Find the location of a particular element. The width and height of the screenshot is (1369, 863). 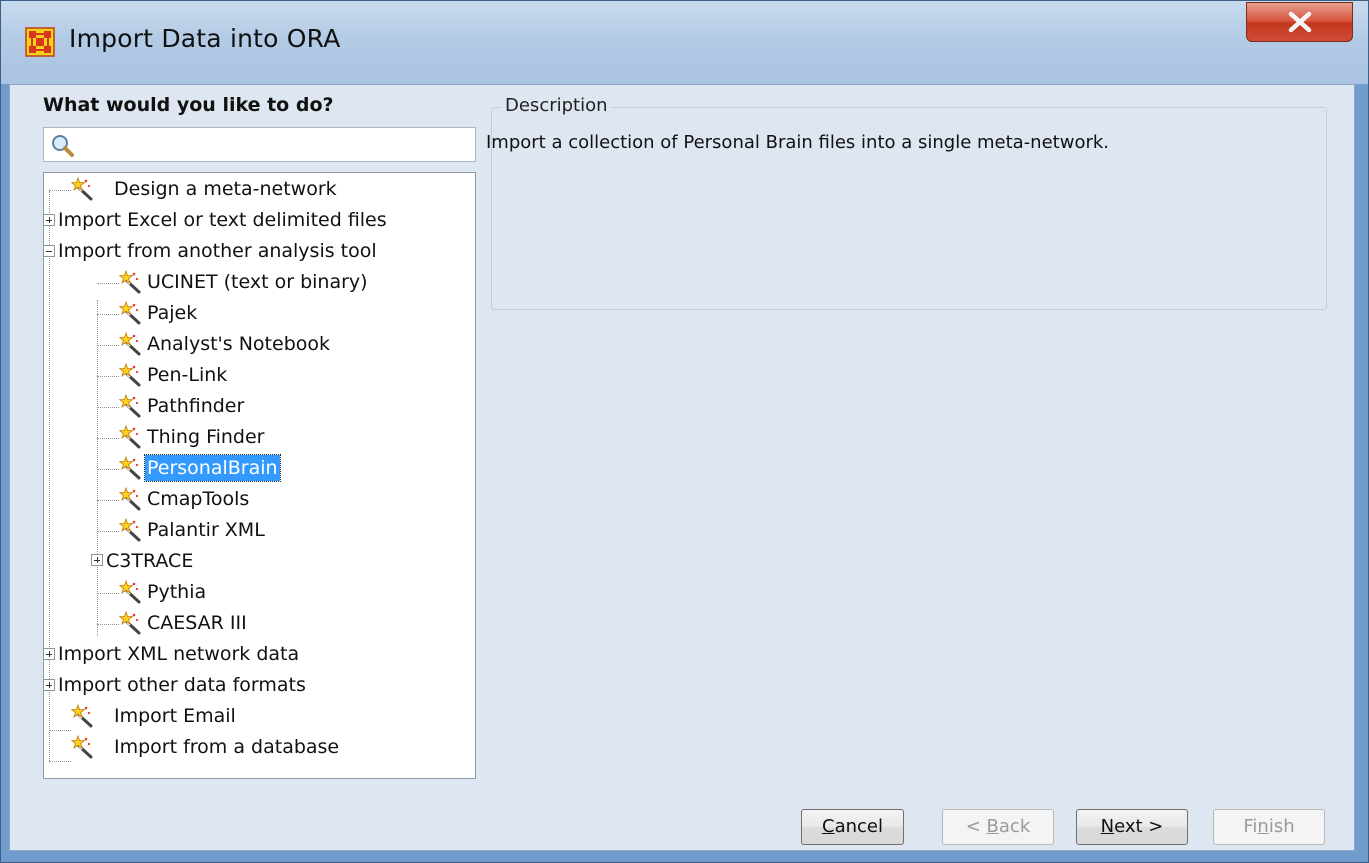

tree-item-label: Import Excel or text delimited files is located at coordinates (222, 220).